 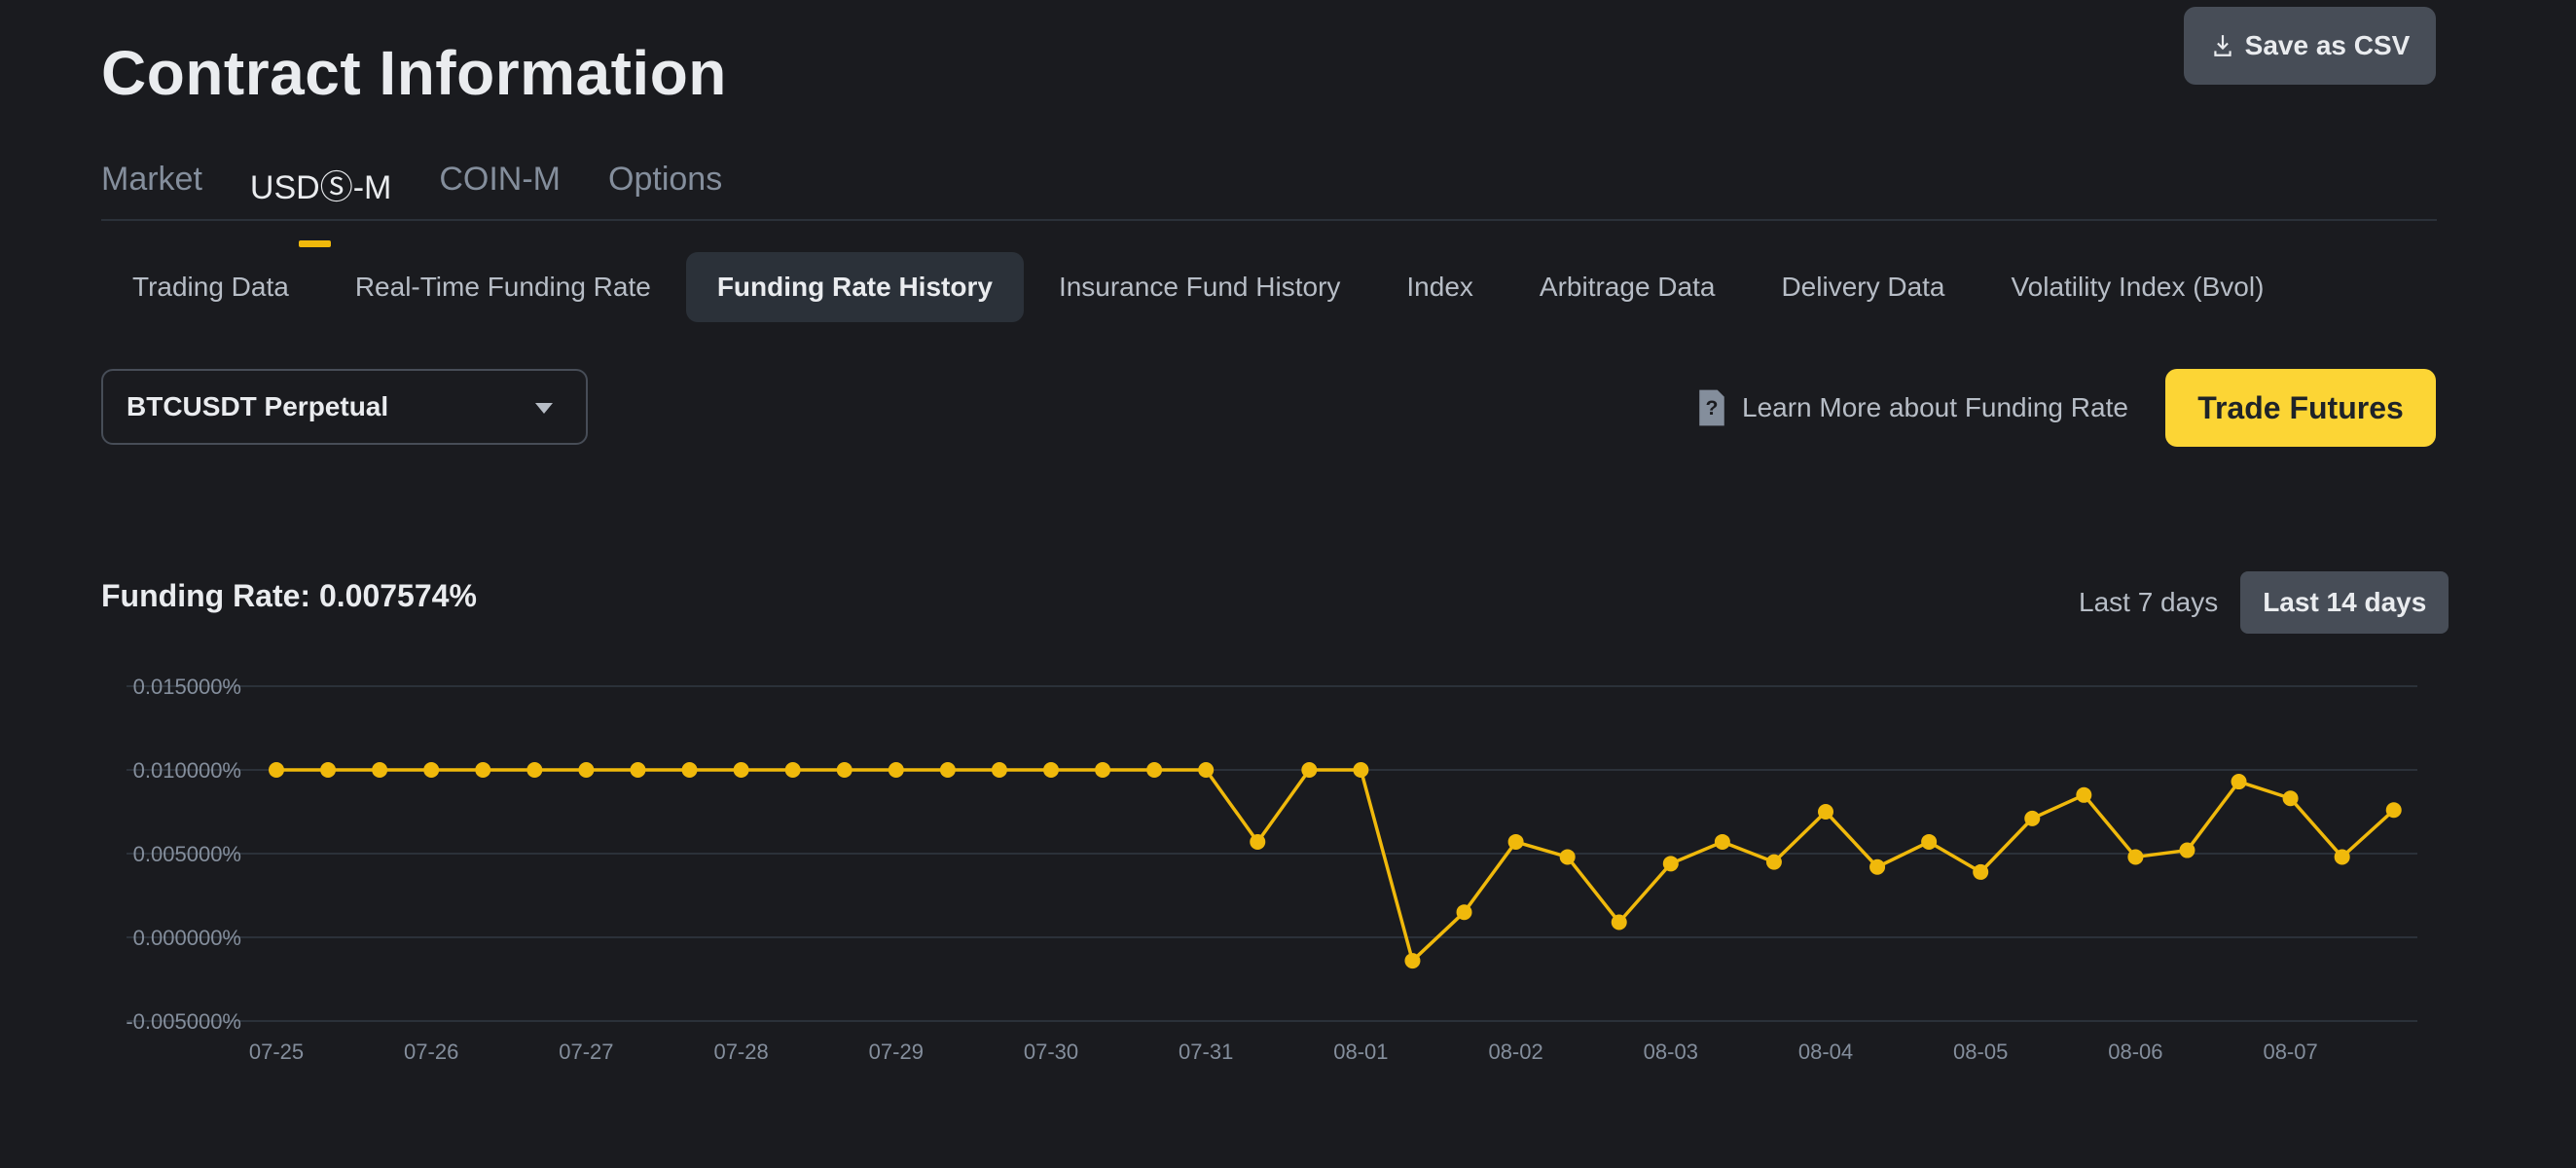 I want to click on tab-funding-rate-history: Funding Rate History, so click(x=854, y=287).